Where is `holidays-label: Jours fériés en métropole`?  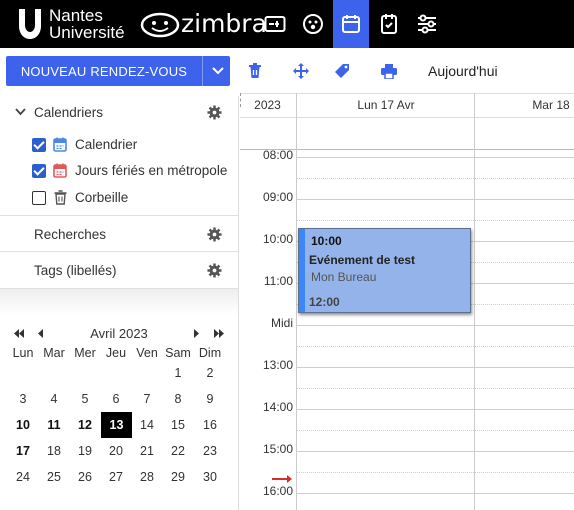 holidays-label: Jours fériés en métropole is located at coordinates (151, 170).